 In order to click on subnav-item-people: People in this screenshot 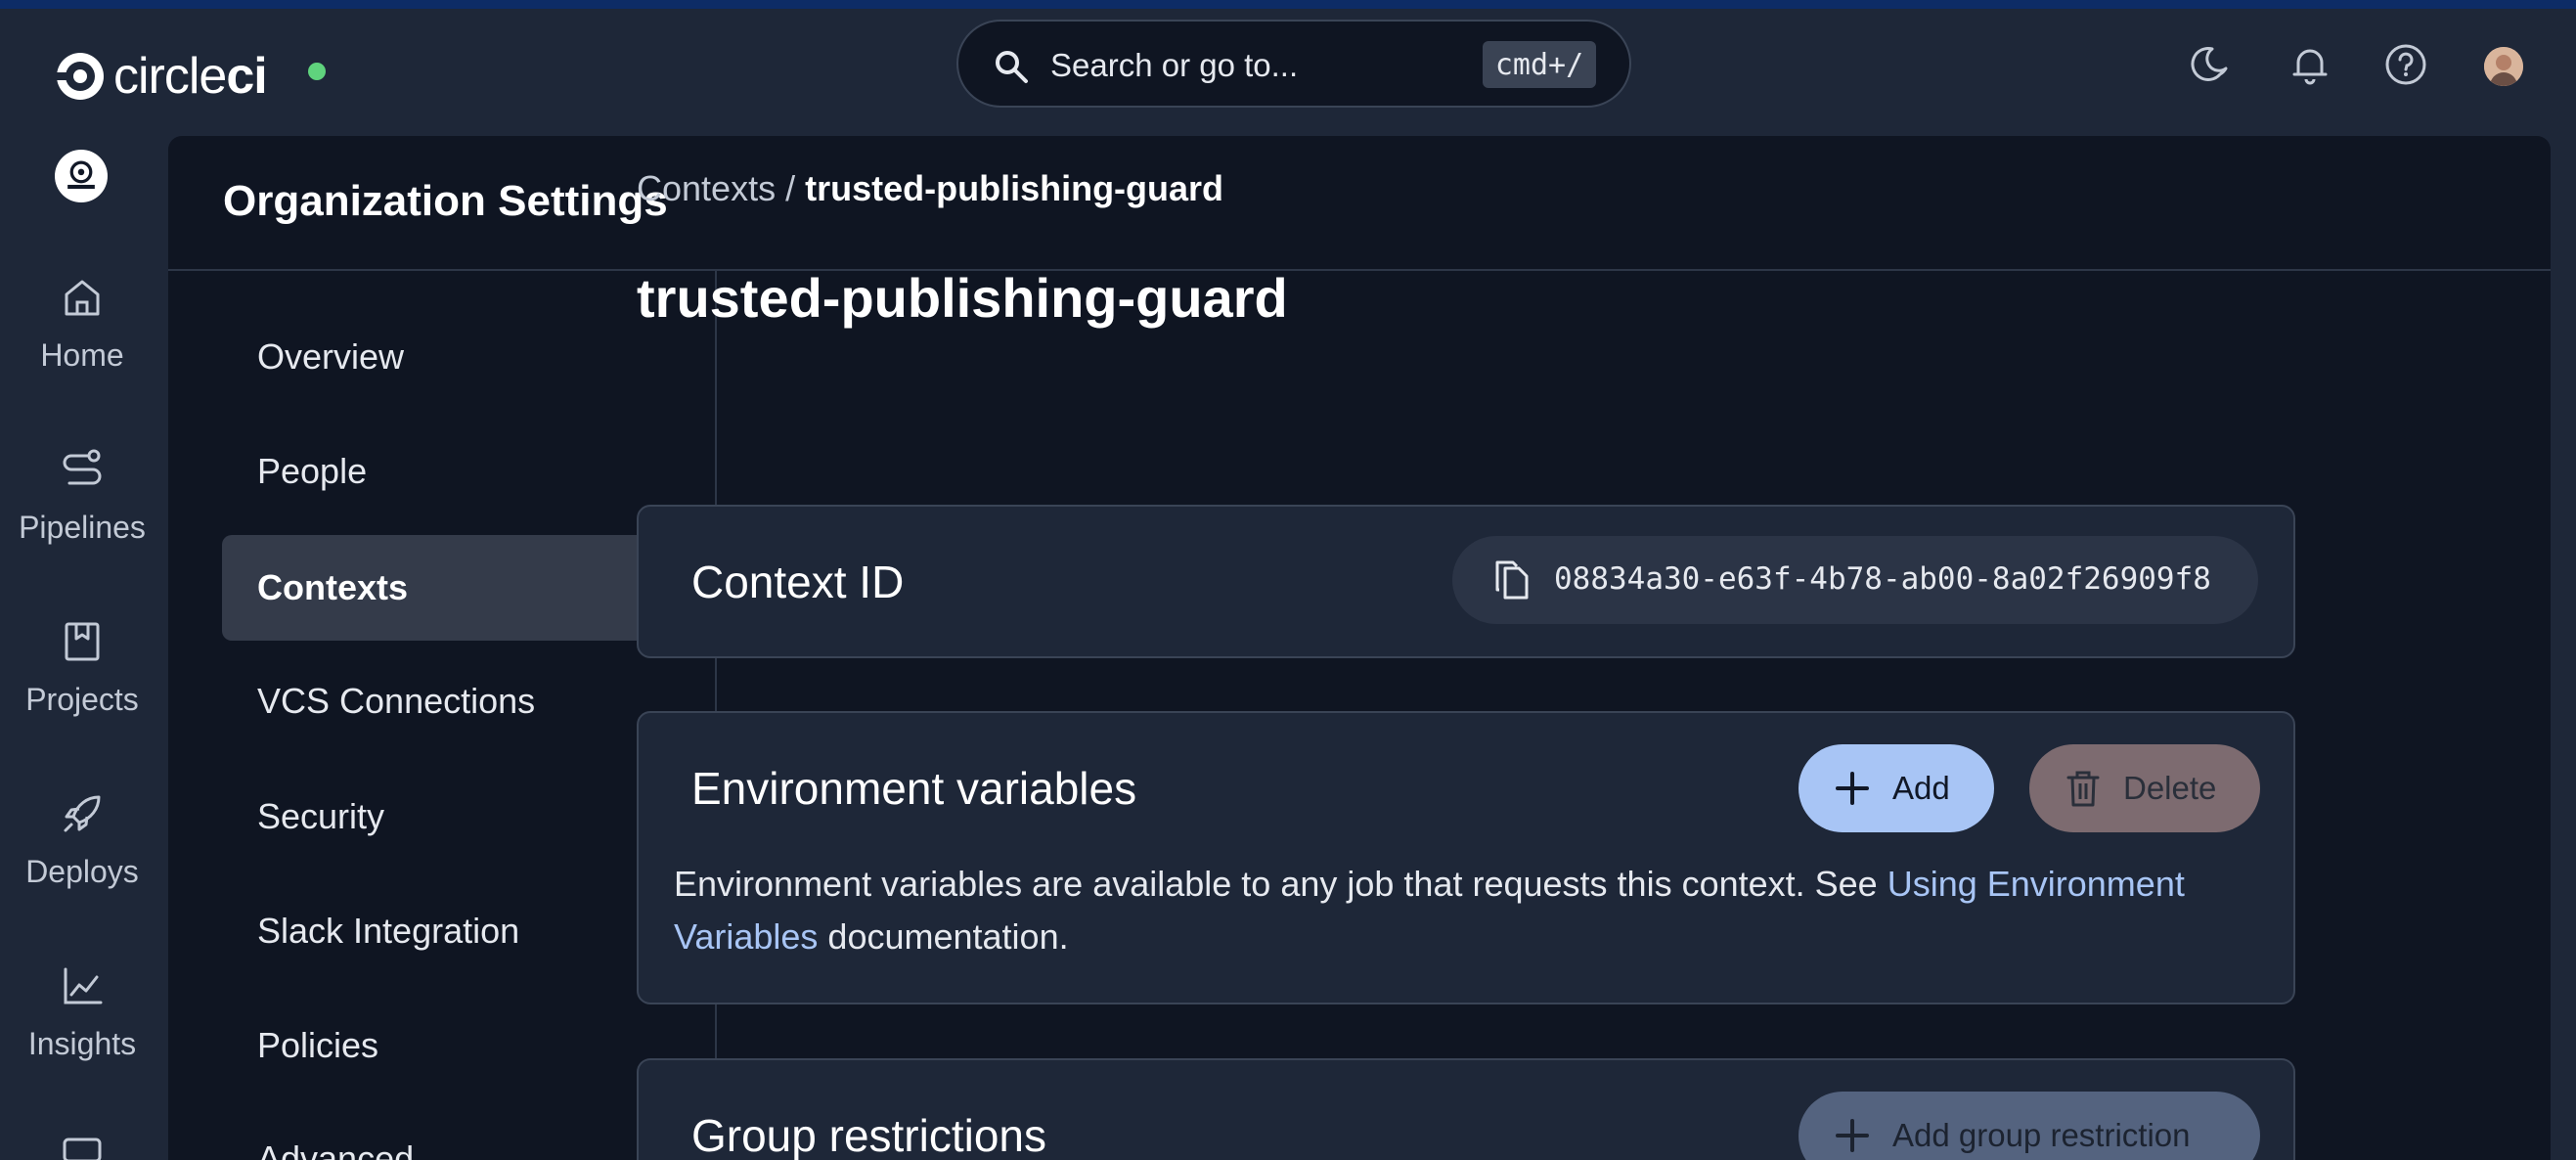, I will do `click(442, 471)`.